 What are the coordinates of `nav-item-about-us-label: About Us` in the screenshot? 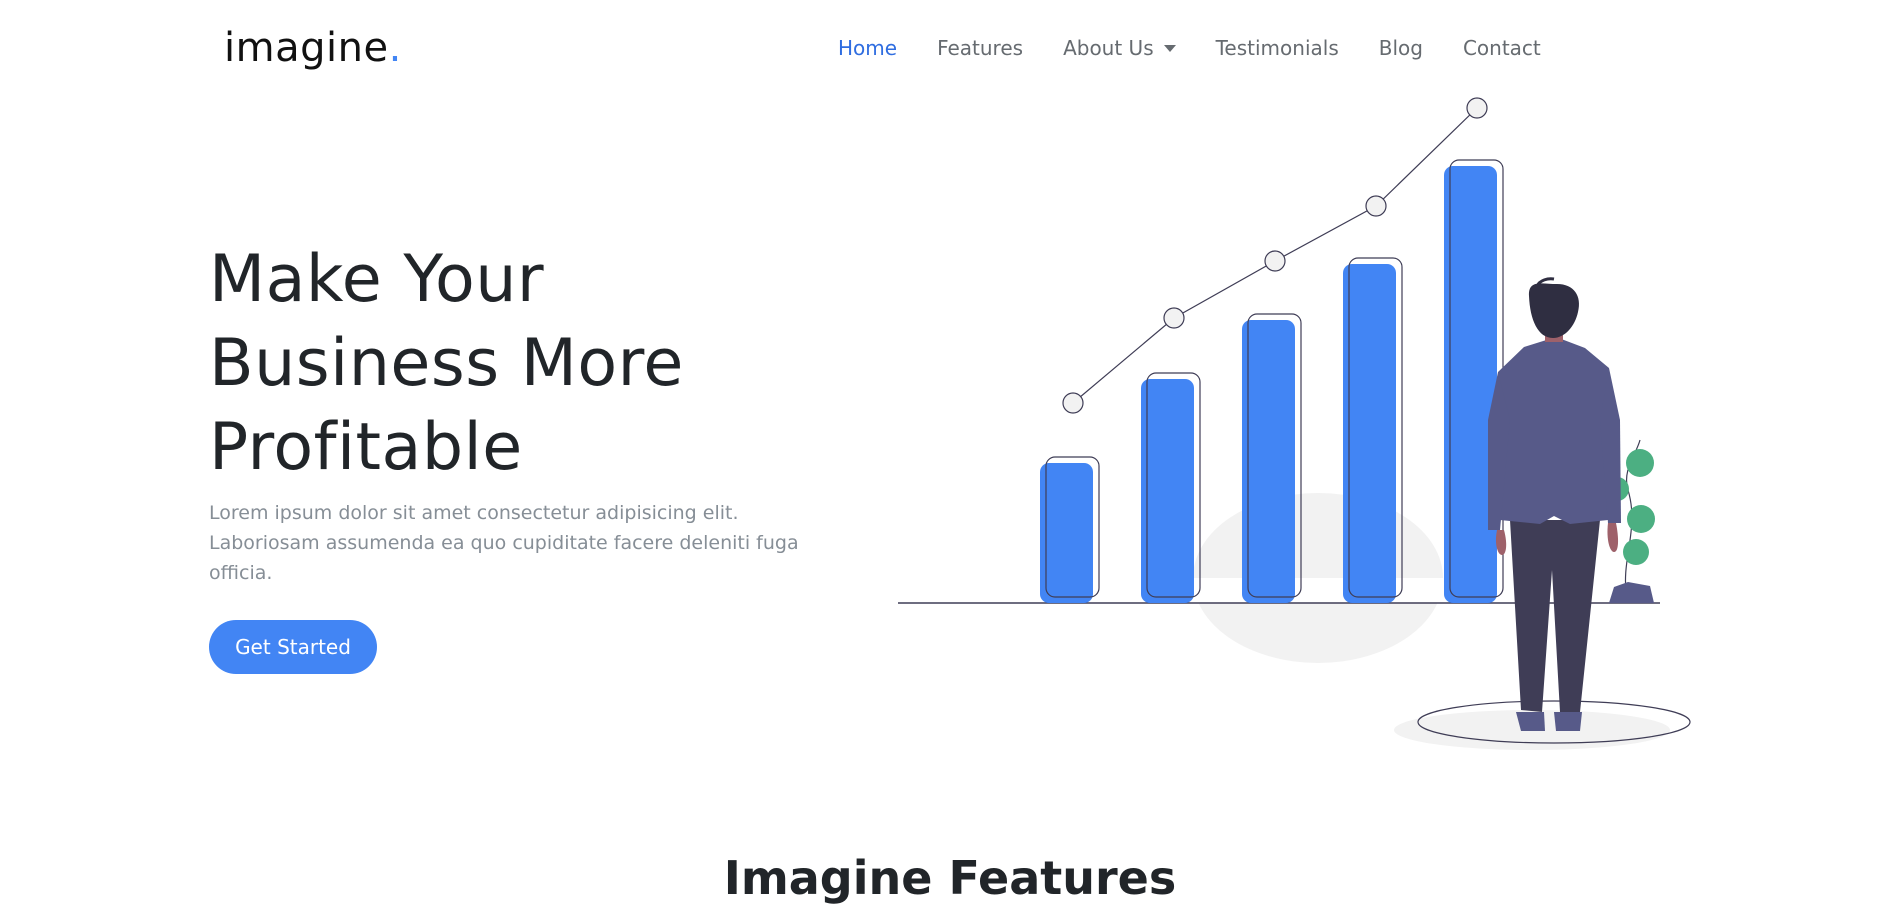 It's located at (1108, 48).